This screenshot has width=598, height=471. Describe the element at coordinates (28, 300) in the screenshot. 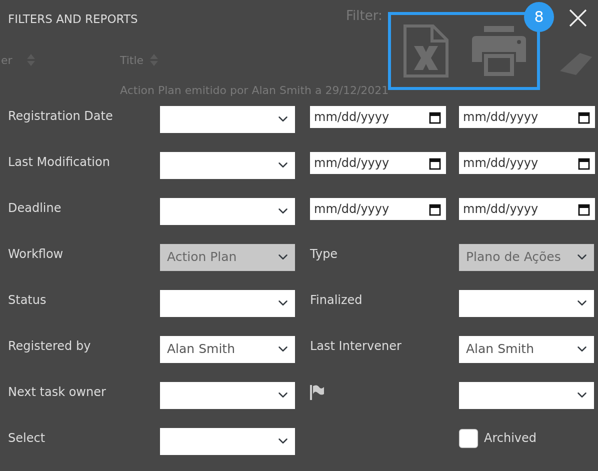

I see `field-label: Status` at that location.